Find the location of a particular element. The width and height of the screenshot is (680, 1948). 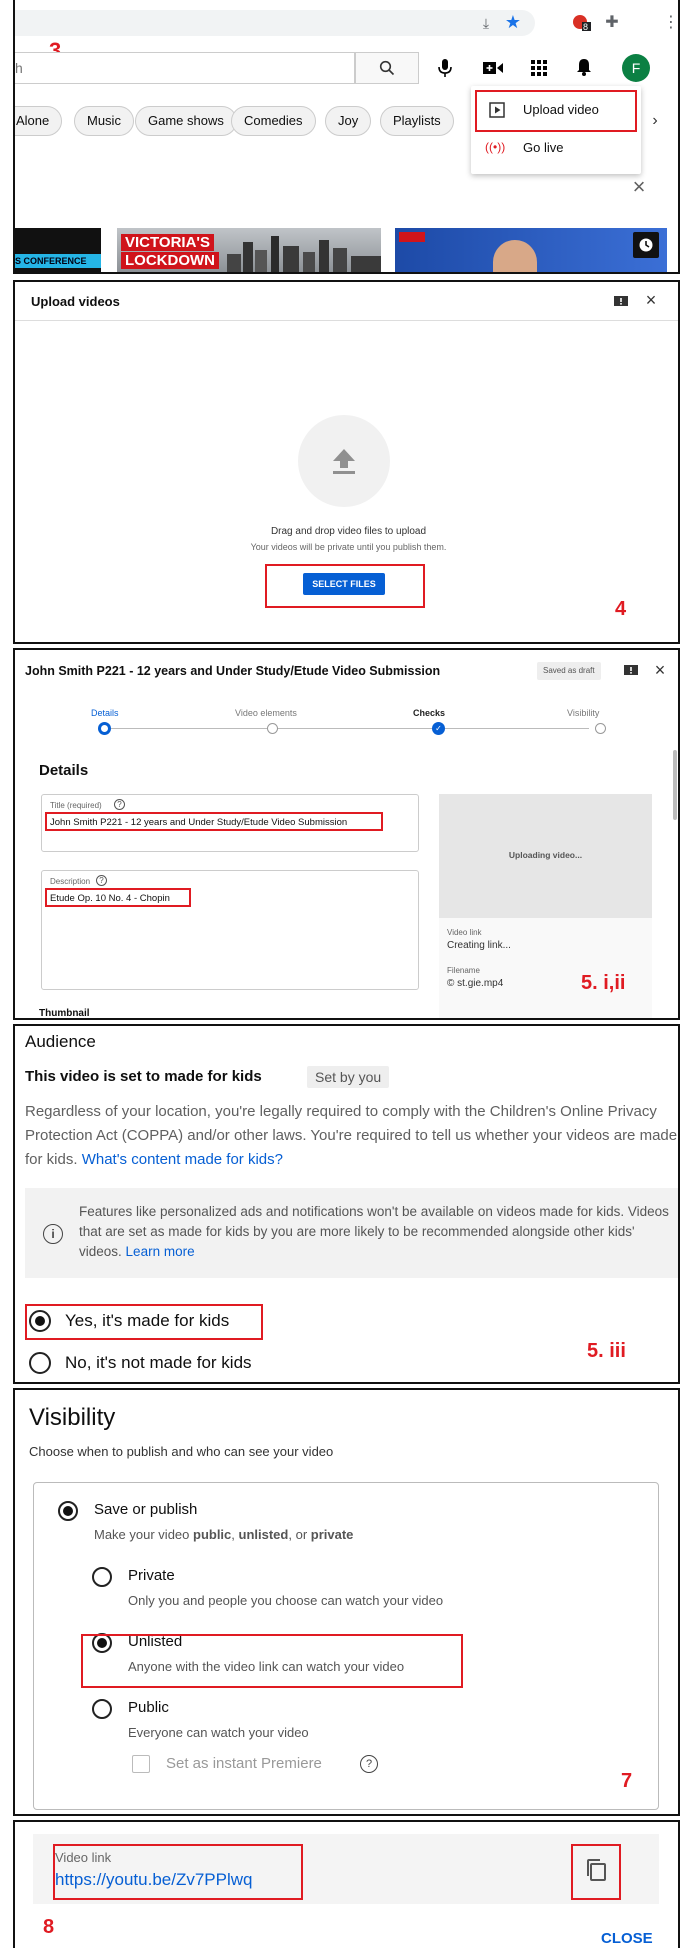

chip-comedies: Comedies is located at coordinates (273, 121).